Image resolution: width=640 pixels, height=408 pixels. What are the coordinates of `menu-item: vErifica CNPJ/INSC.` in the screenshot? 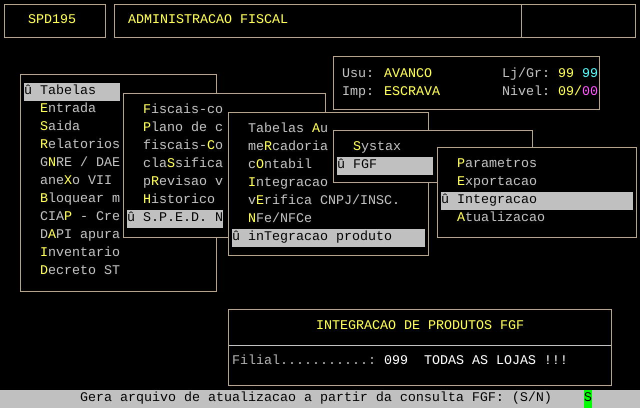 It's located at (316, 202).